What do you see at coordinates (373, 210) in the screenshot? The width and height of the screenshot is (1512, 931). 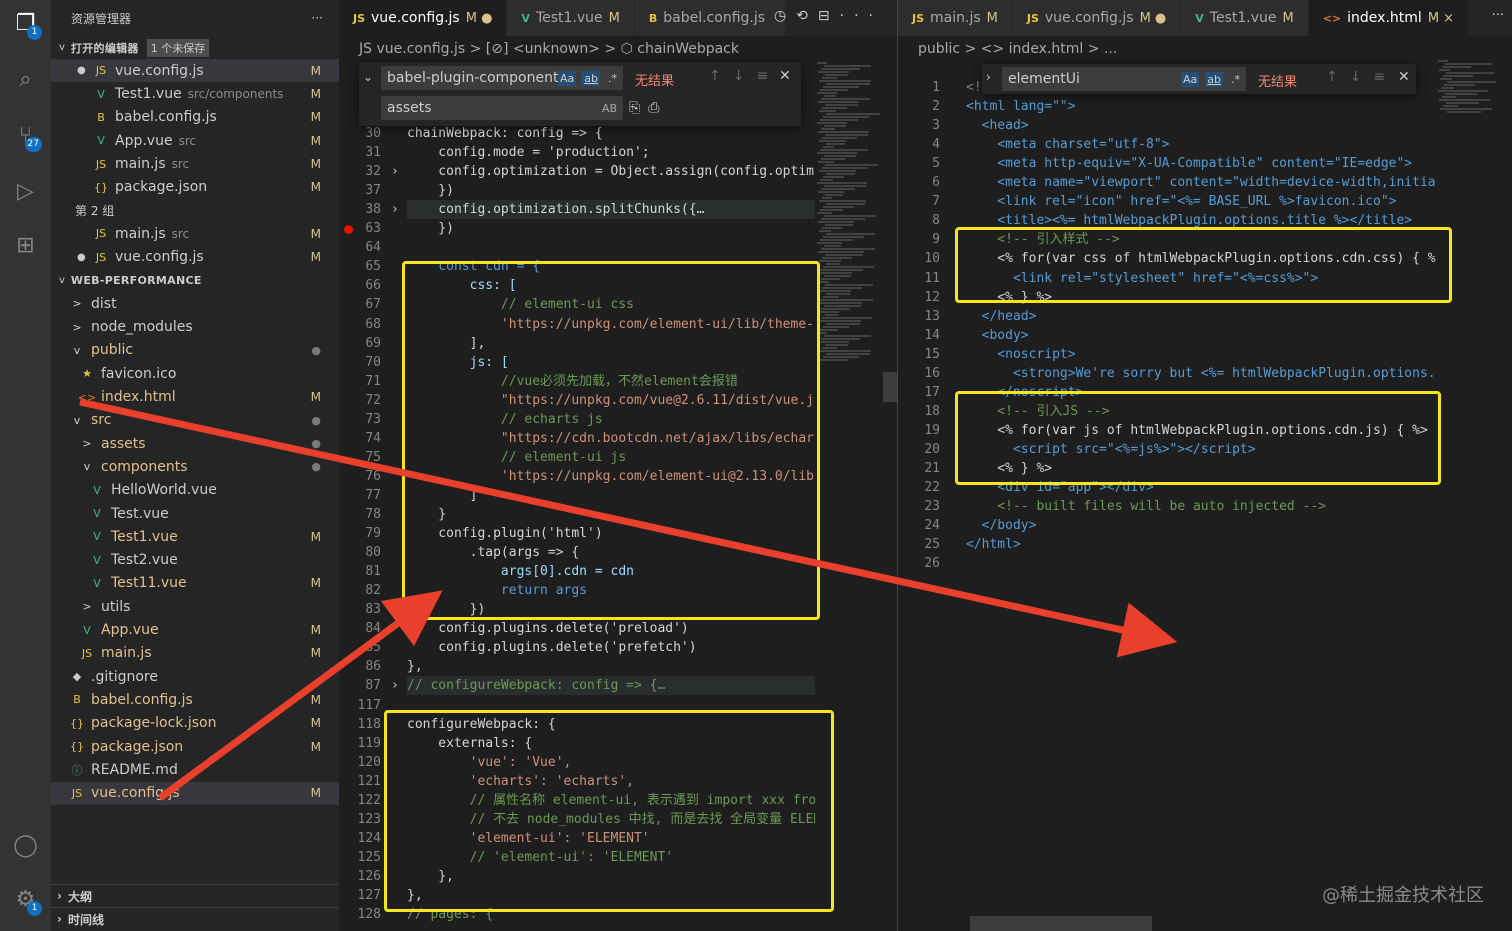 I see `line-number: 38` at bounding box center [373, 210].